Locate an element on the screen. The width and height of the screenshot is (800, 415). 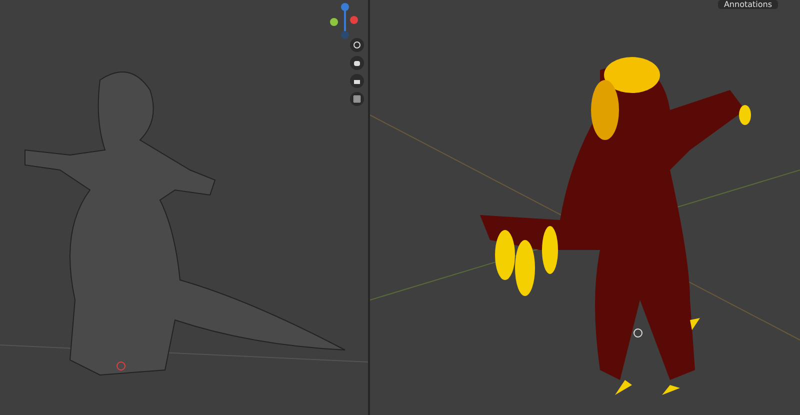
axis-gizmo-icon is located at coordinates (344, 21).